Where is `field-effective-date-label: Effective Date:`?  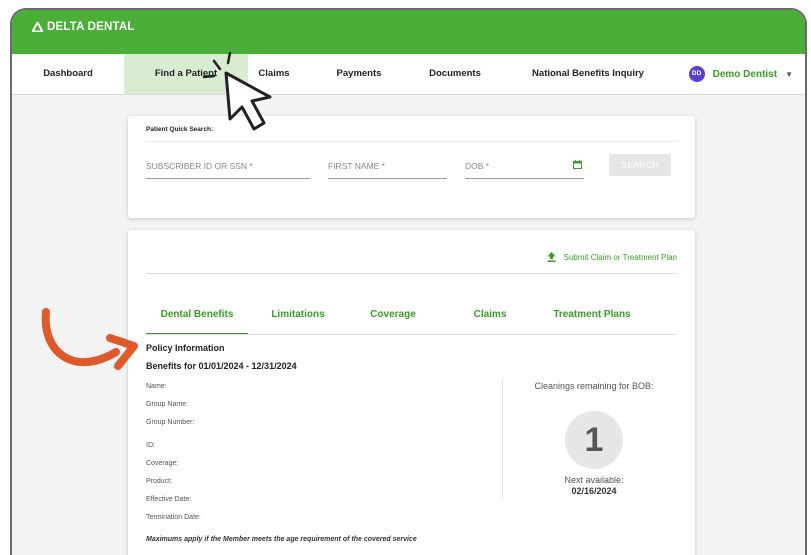
field-effective-date-label: Effective Date: is located at coordinates (169, 499).